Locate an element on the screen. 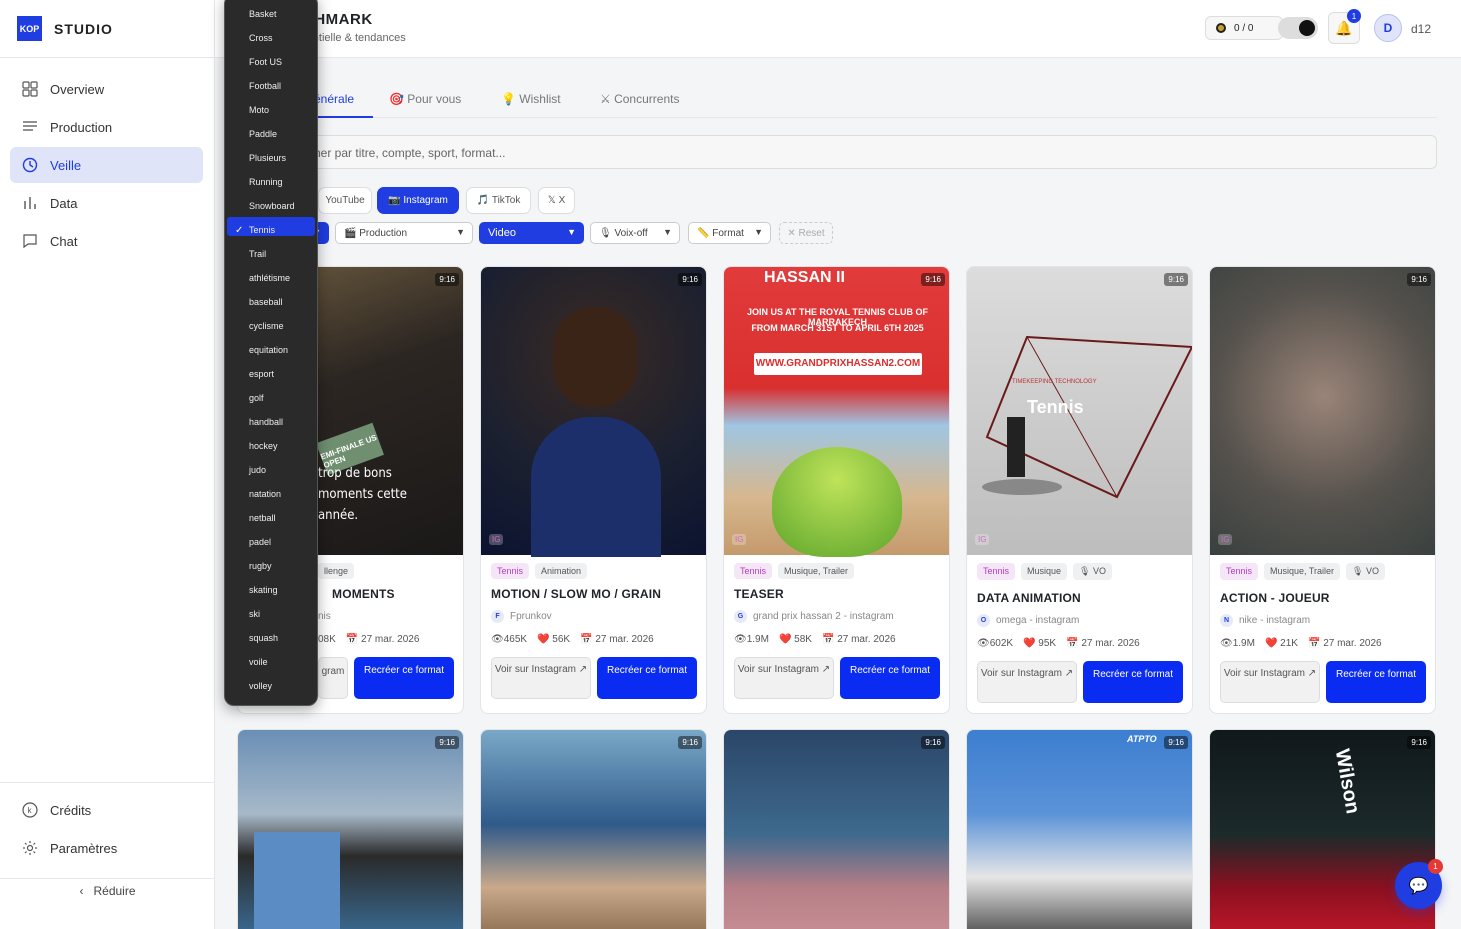 The height and width of the screenshot is (929, 1461). sport-option: cyclisme is located at coordinates (266, 326).